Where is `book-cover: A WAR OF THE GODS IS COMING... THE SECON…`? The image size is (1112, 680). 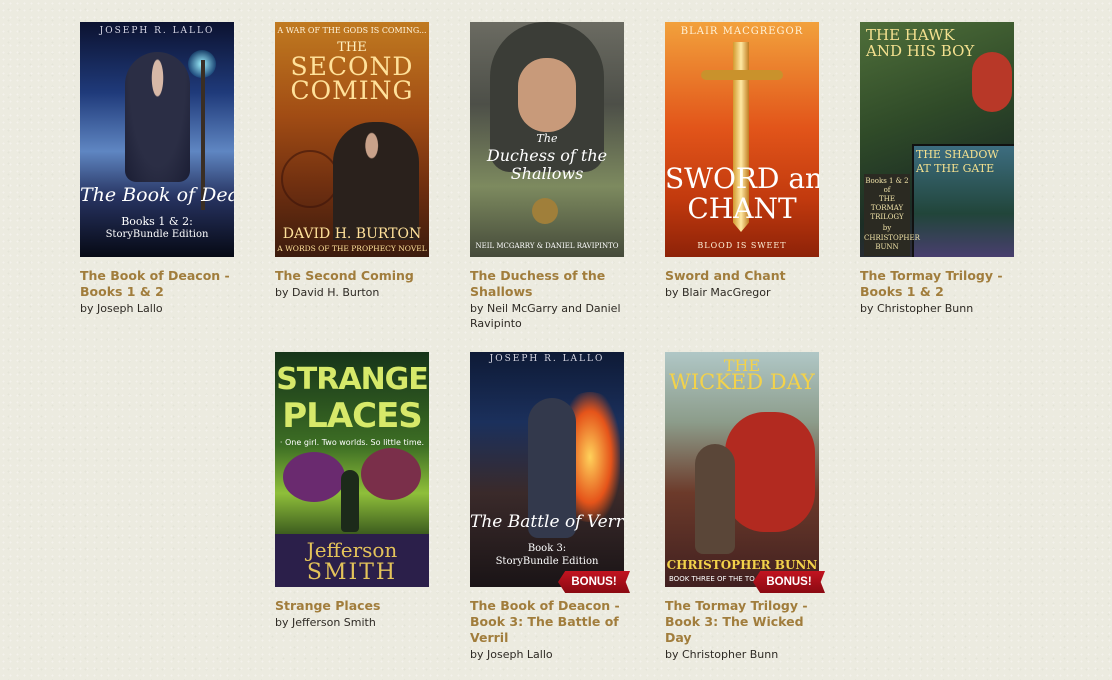
book-cover: A WAR OF THE GODS IS COMING... THE SECON… is located at coordinates (352, 139).